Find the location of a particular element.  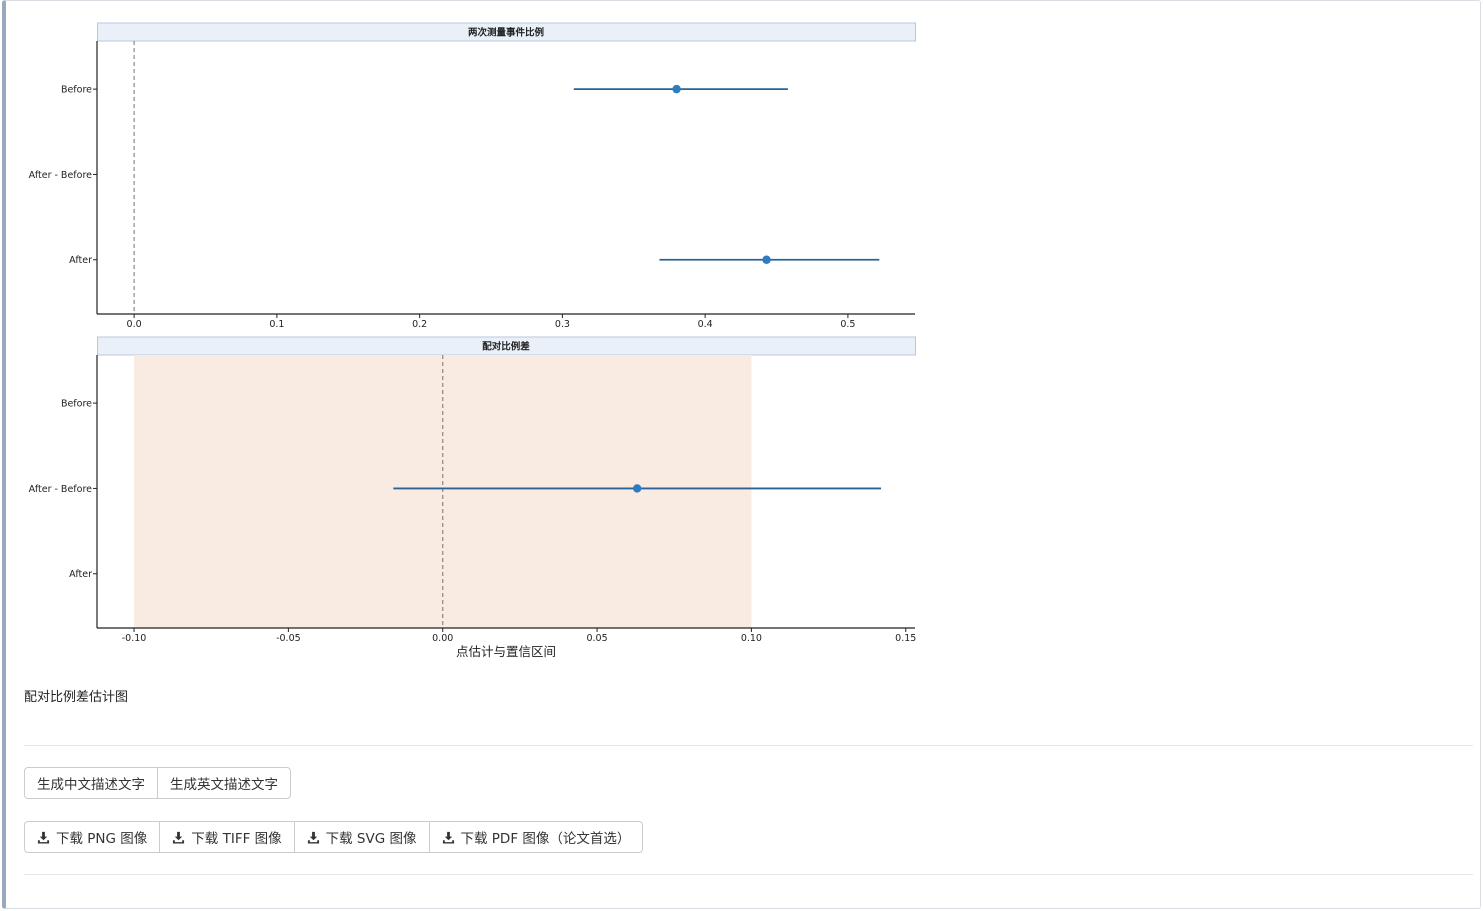

download-png-button: 下载 PNG 图像 is located at coordinates (92, 837).